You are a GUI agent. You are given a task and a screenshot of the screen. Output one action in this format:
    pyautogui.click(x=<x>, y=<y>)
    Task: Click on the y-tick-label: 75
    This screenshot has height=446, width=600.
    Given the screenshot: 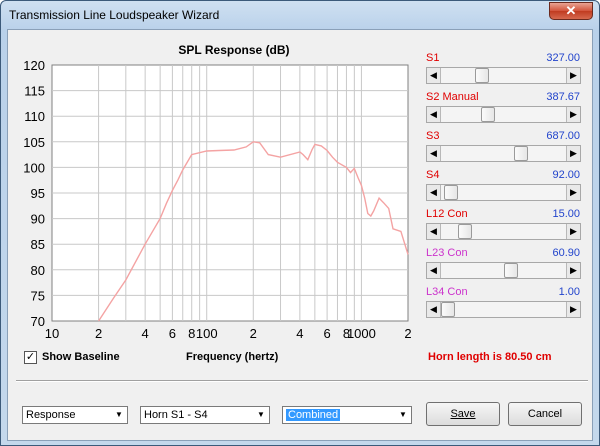 What is the action you would take?
    pyautogui.click(x=38, y=295)
    